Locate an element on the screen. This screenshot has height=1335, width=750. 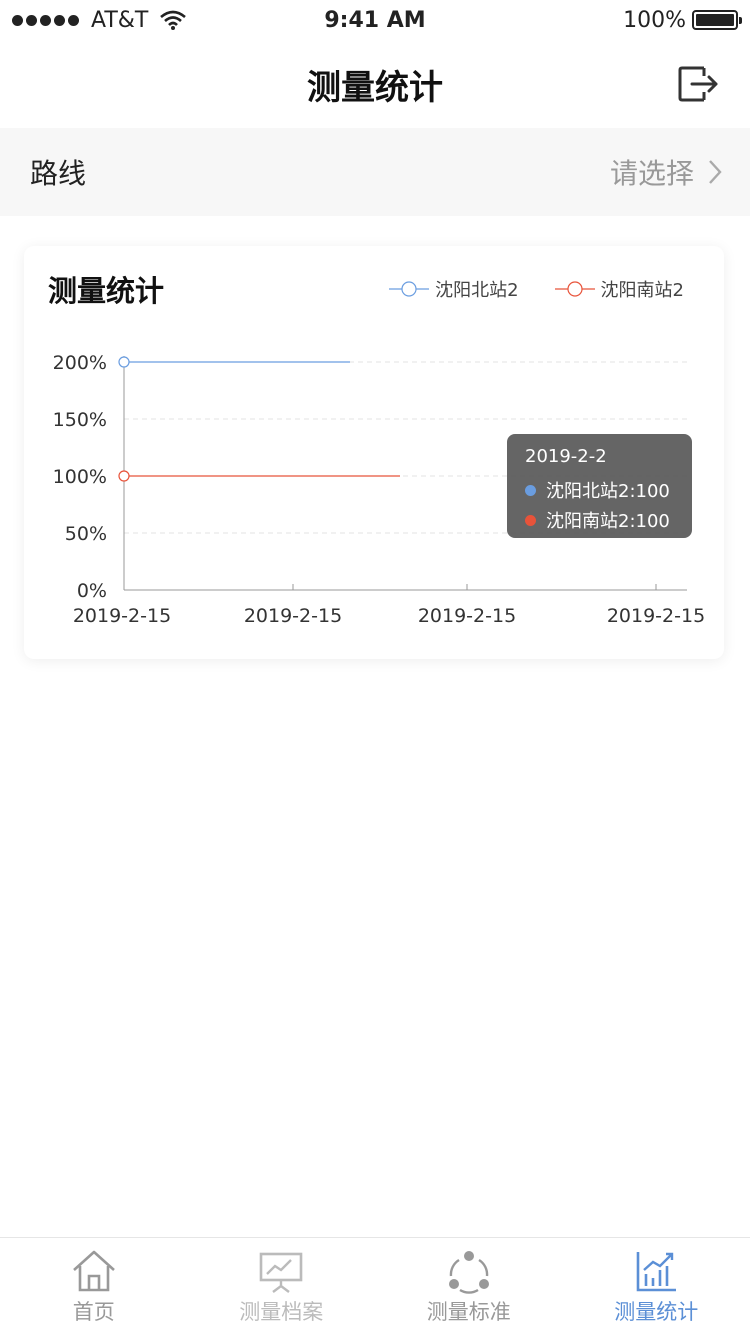
tab-label-standards: 测量标准 is located at coordinates (468, 1312).